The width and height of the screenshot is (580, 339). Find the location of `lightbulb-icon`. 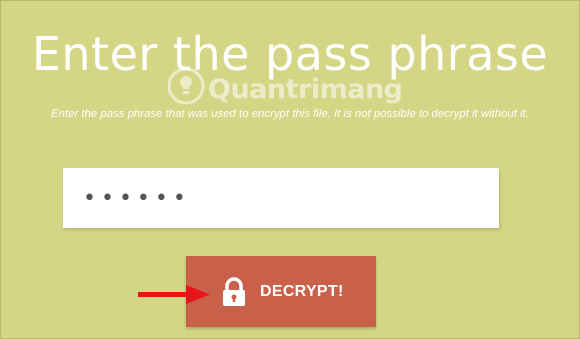

lightbulb-icon is located at coordinates (186, 86).